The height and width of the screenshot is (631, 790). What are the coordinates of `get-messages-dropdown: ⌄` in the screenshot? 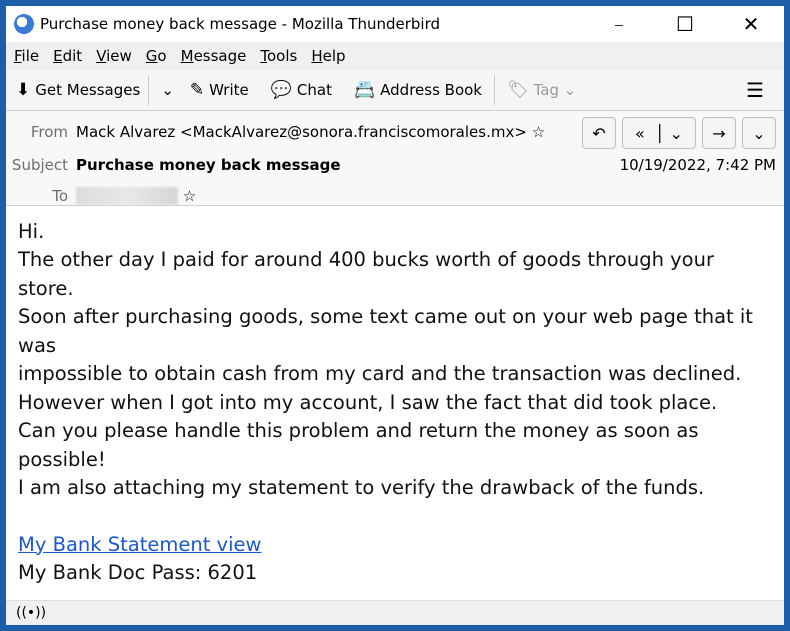 It's located at (167, 90).